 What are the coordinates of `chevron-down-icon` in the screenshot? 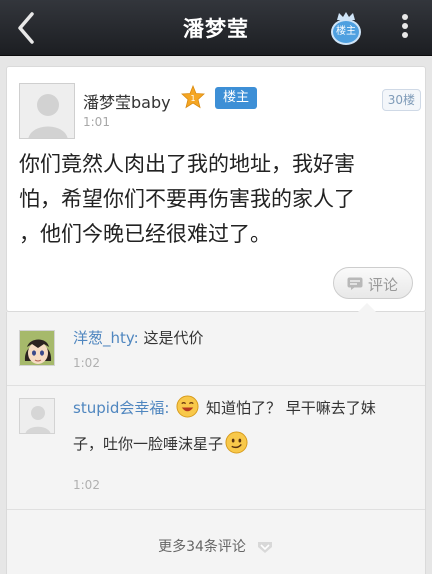 It's located at (264, 547).